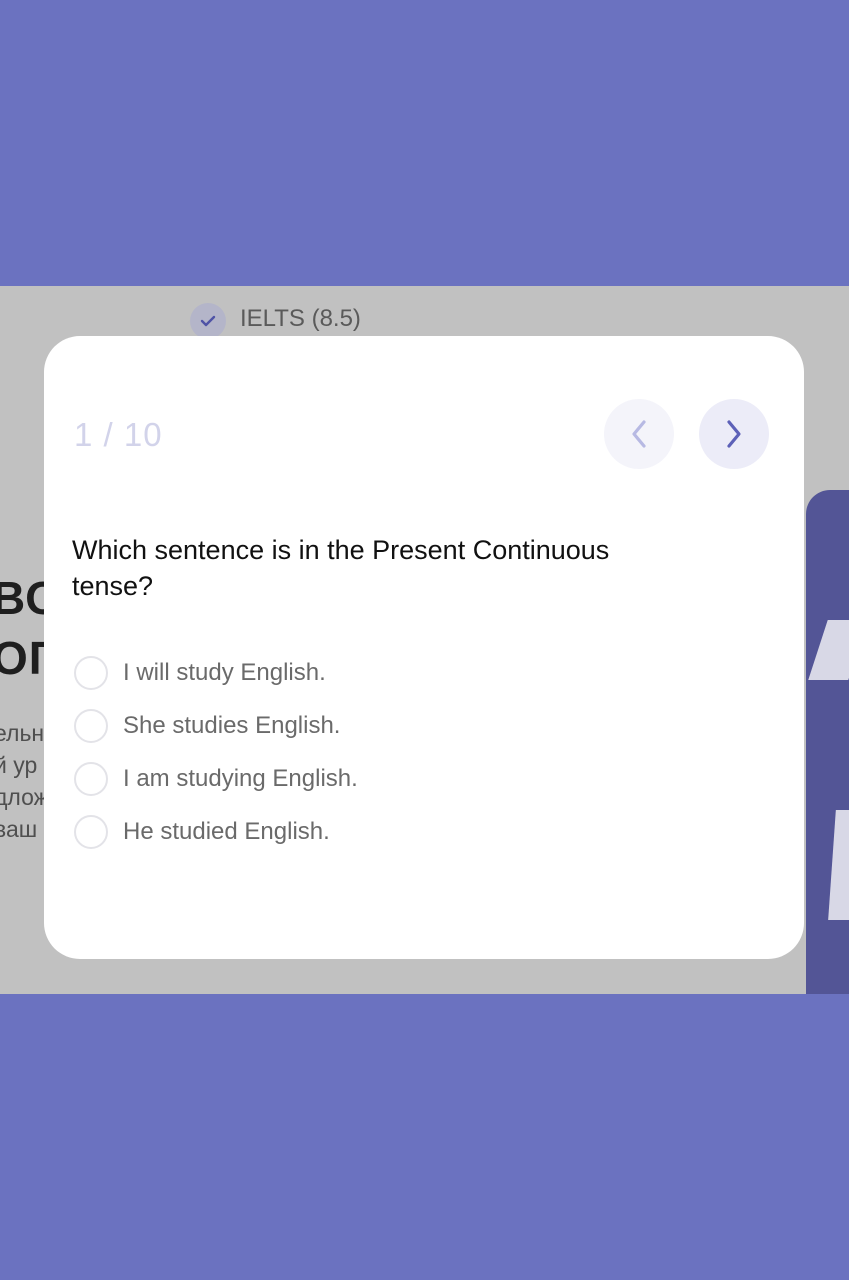 The width and height of the screenshot is (849, 1280). I want to click on check-icon, so click(208, 321).